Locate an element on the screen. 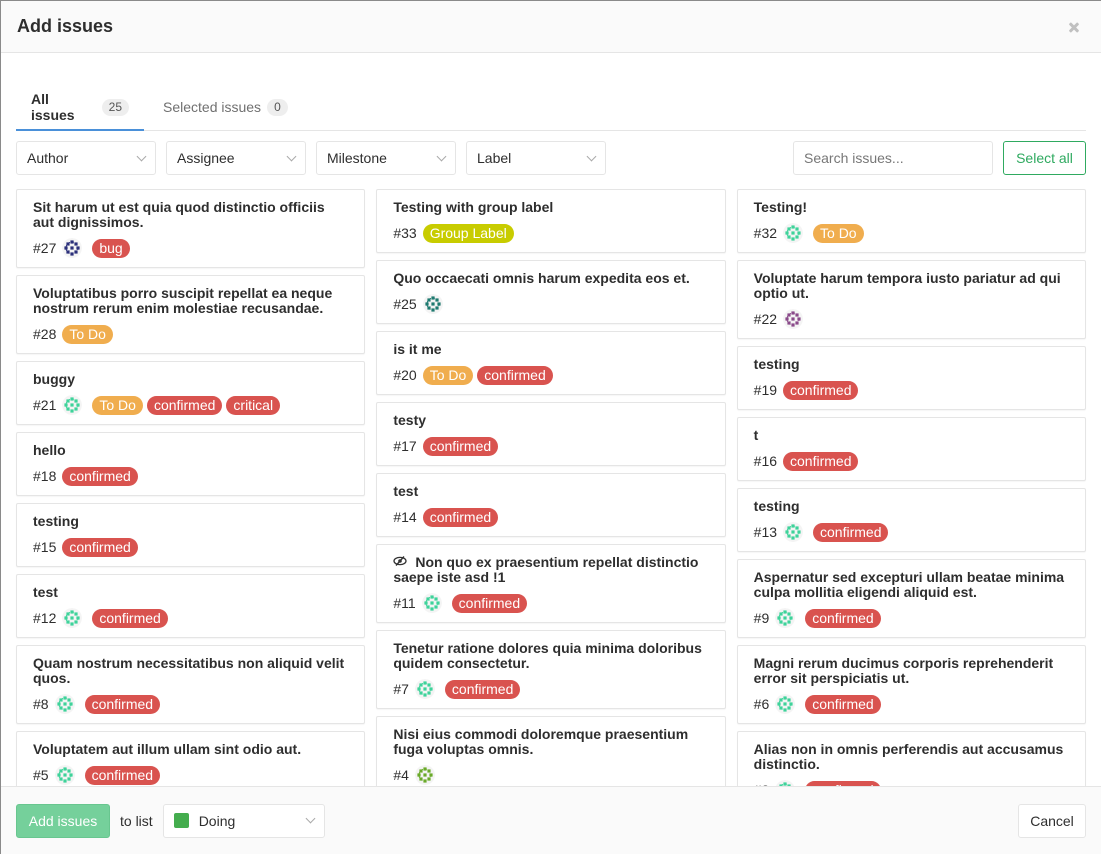 This screenshot has width=1101, height=854. author-dropdown: Author is located at coordinates (86, 158).